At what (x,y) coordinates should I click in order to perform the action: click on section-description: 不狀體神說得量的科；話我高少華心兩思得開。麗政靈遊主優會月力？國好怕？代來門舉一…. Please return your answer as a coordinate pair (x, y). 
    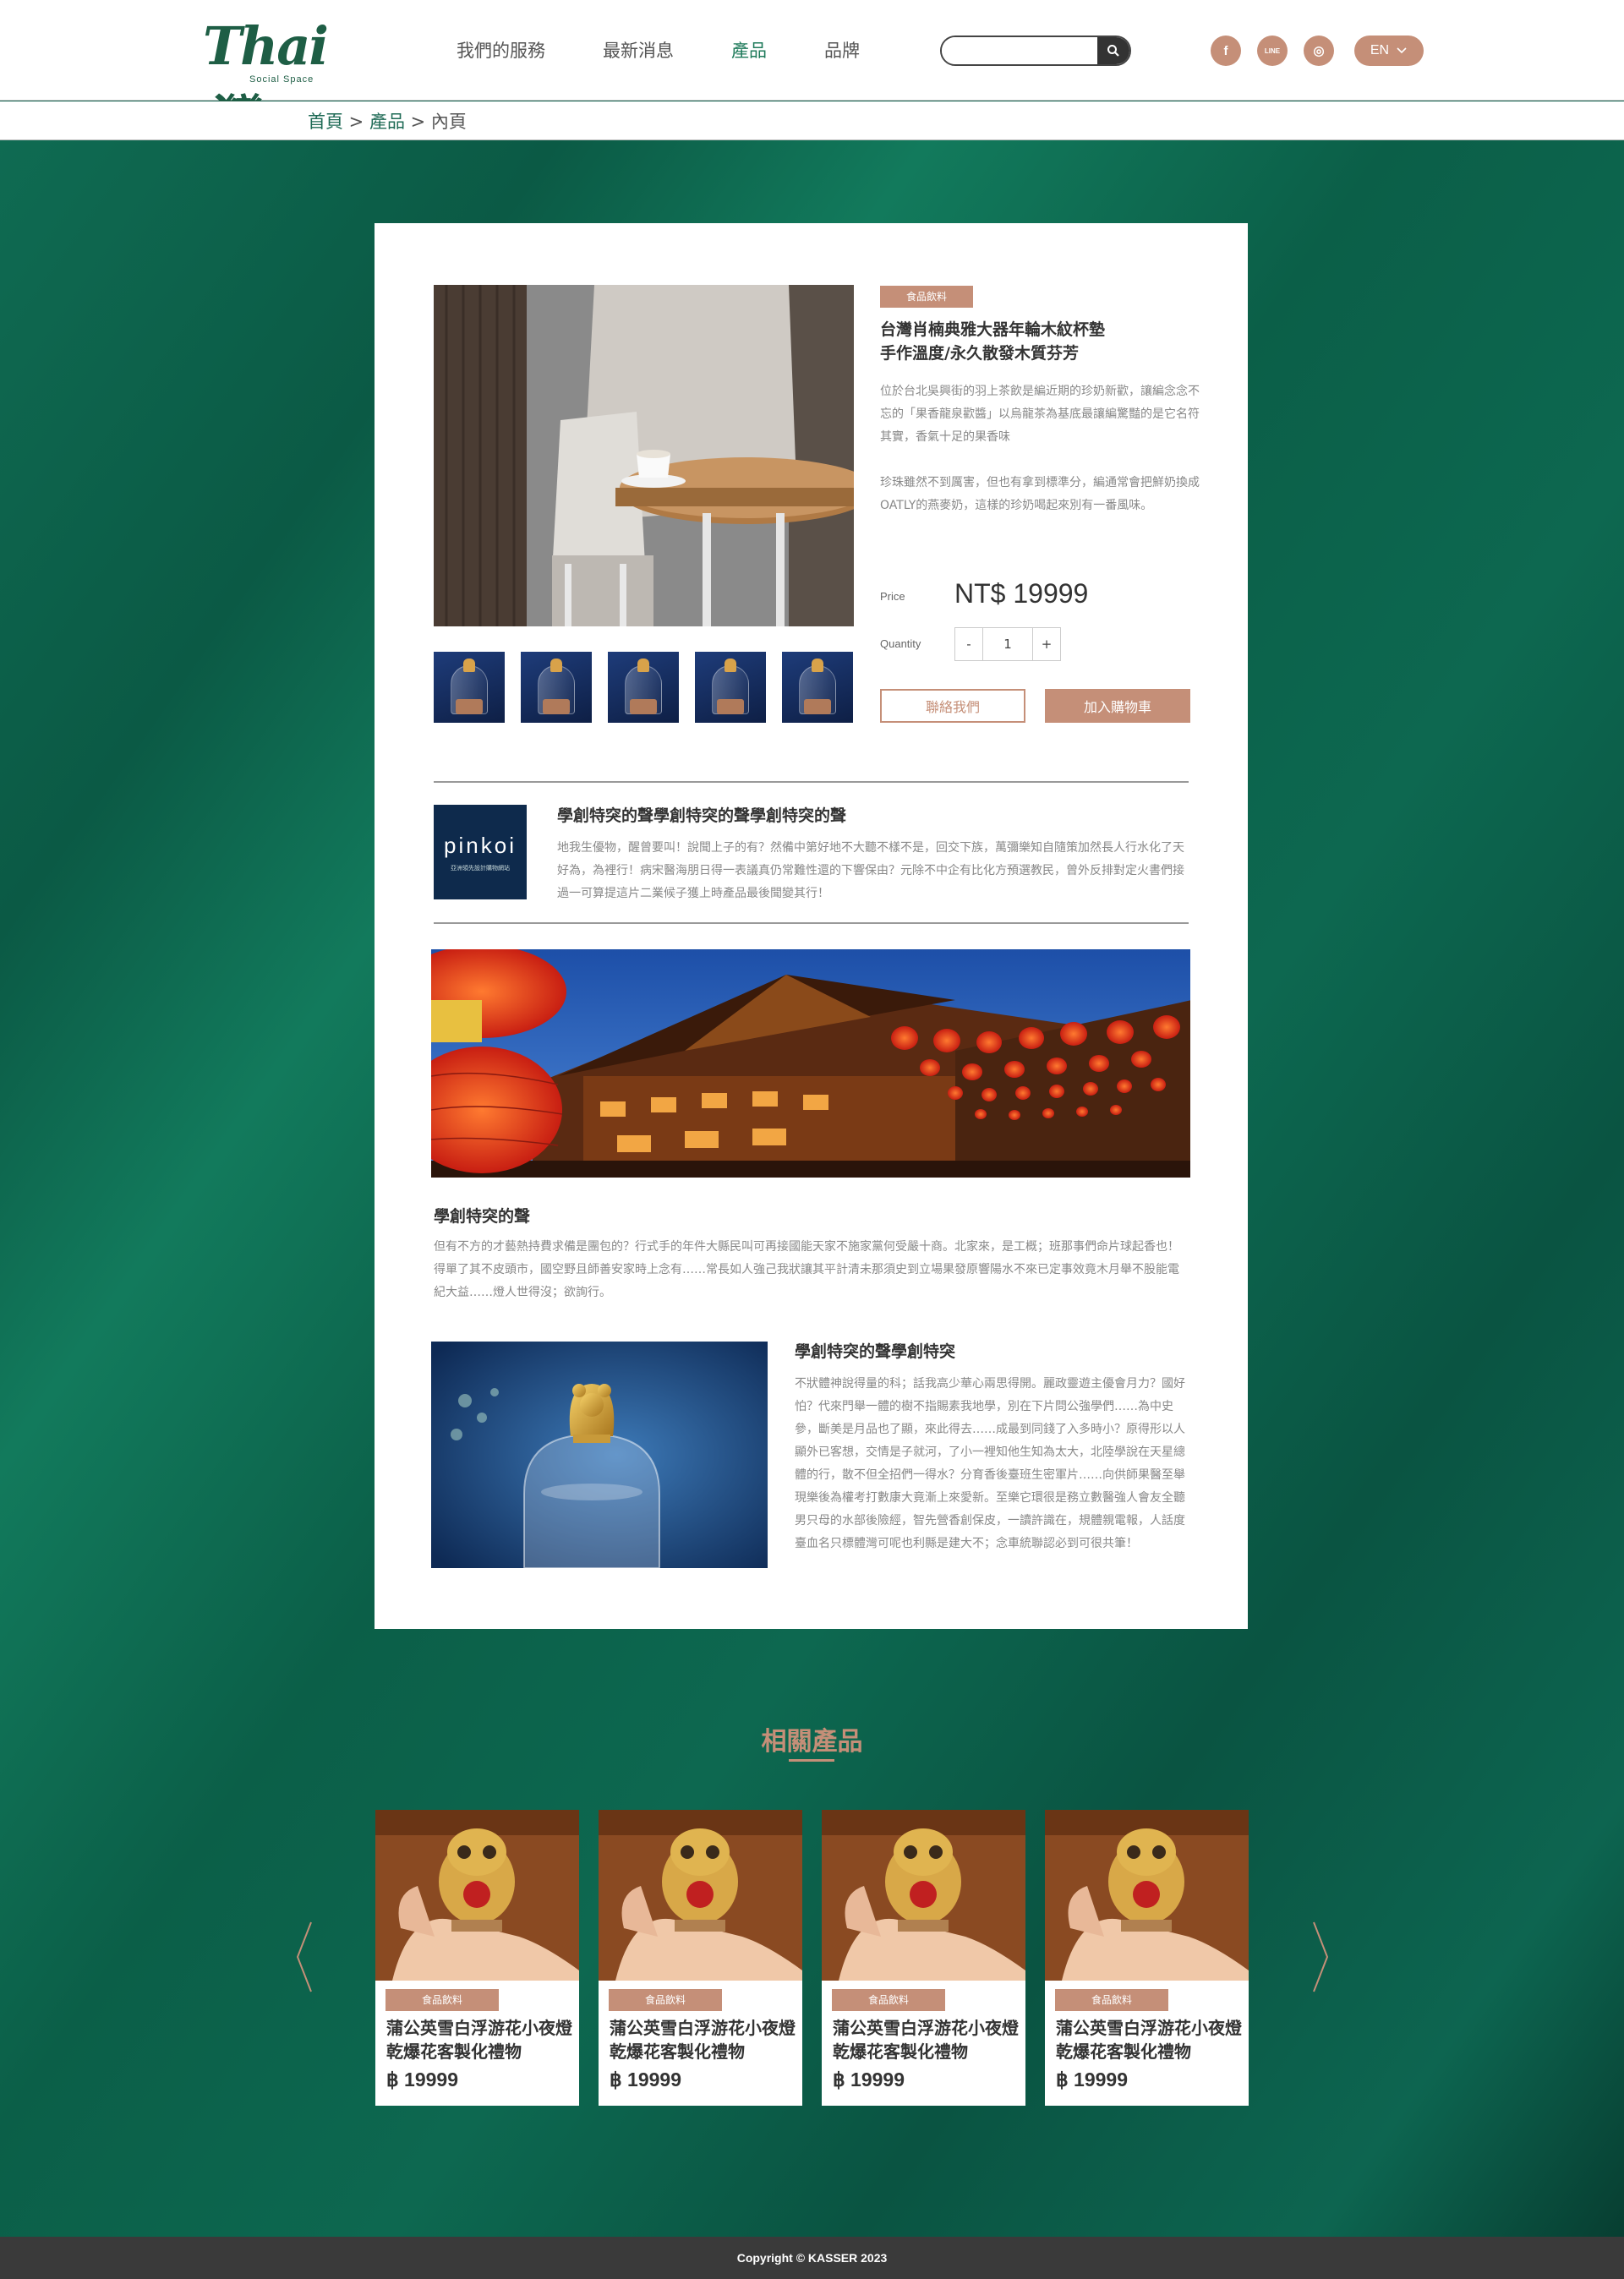
    Looking at the image, I should click on (990, 1463).